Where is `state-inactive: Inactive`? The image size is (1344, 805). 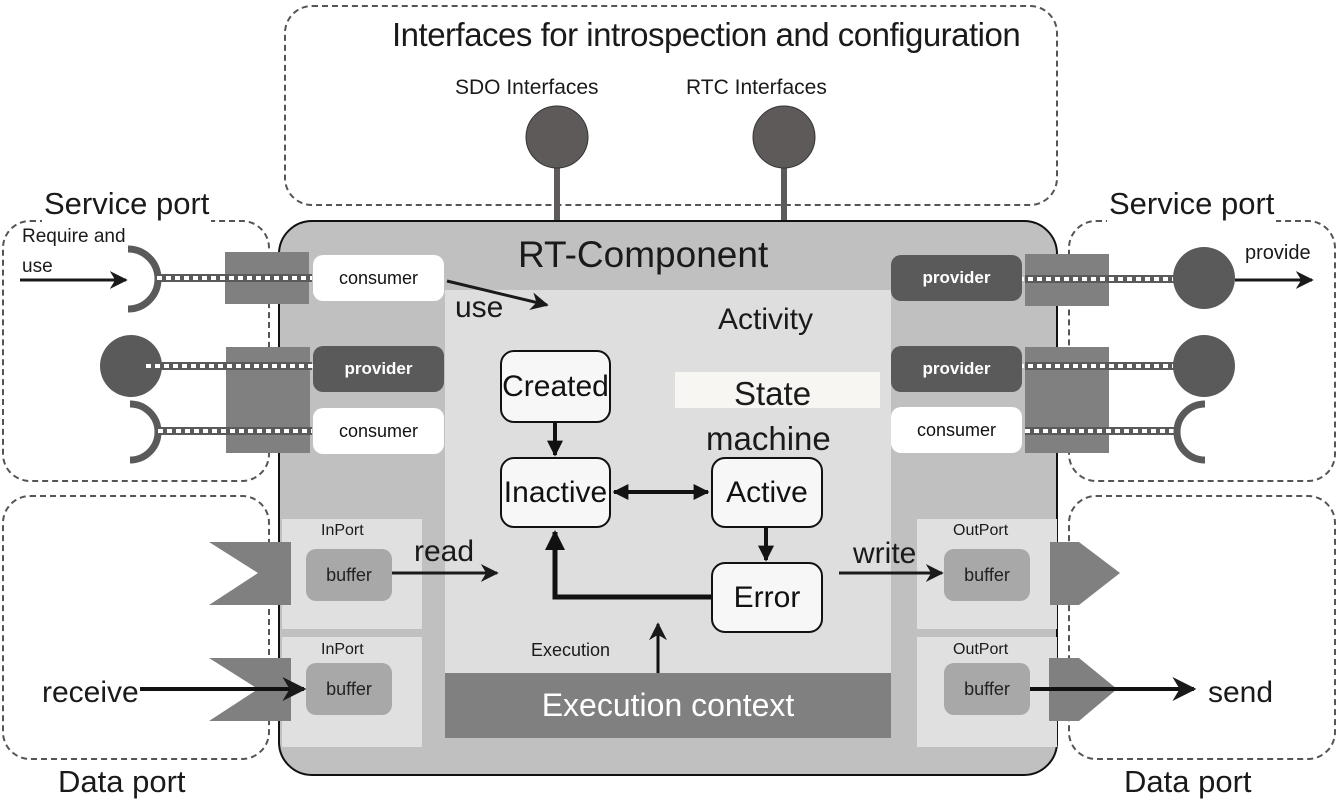
state-inactive: Inactive is located at coordinates (555, 492).